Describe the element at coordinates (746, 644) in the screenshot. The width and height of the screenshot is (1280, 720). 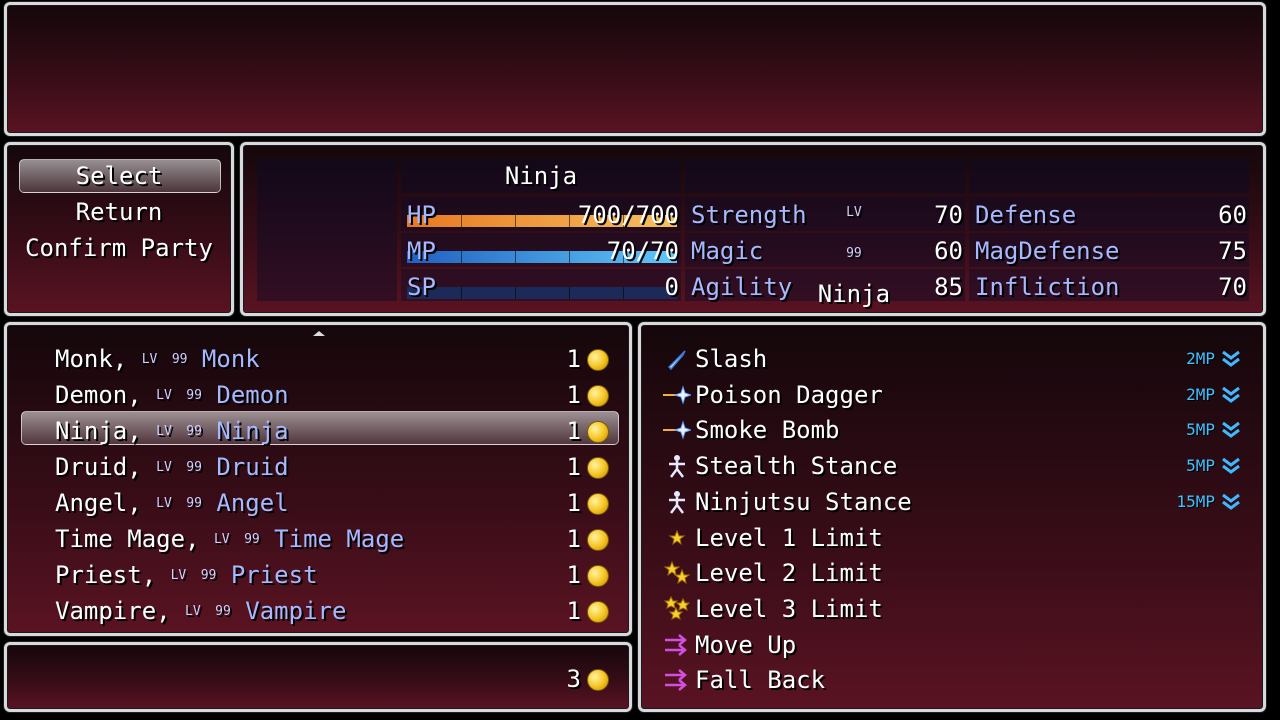
I see `skill-name: Move Up` at that location.